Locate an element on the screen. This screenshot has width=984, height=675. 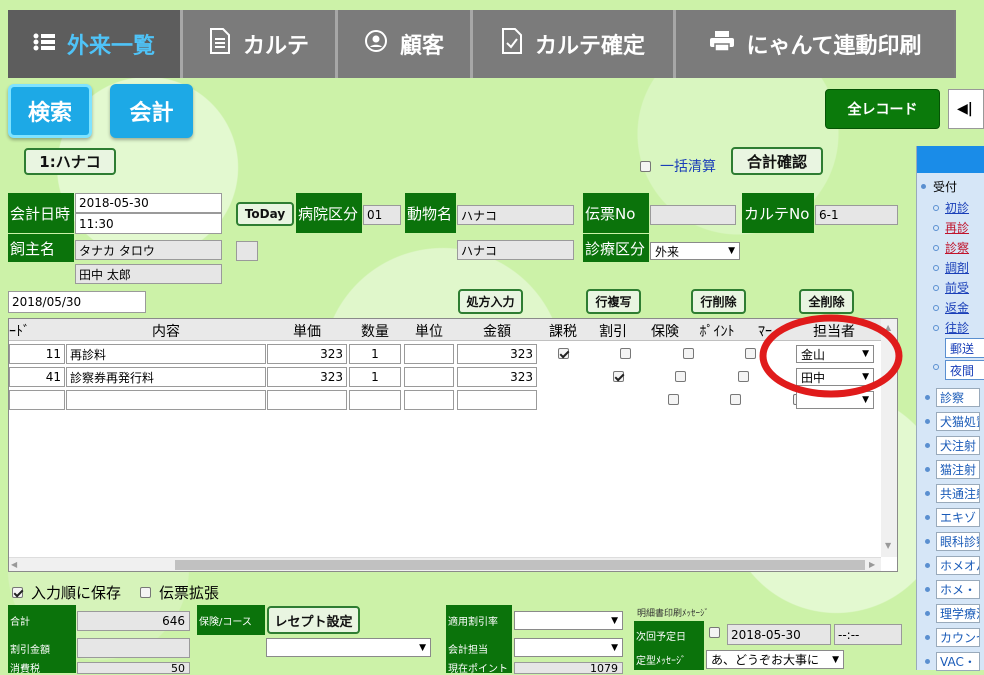
scroll-thumb is located at coordinates (520, 565).